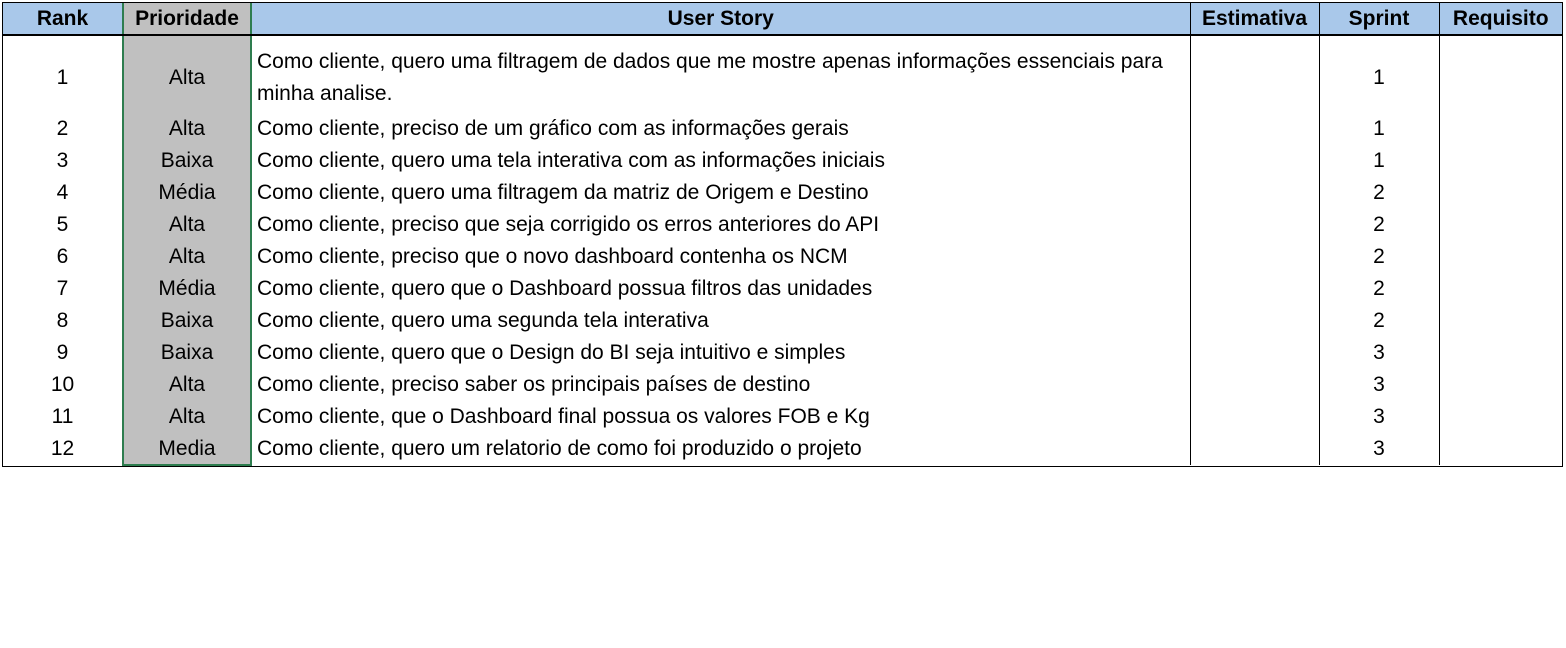 The image size is (1566, 648). I want to click on cell-rank: 12, so click(63, 449).